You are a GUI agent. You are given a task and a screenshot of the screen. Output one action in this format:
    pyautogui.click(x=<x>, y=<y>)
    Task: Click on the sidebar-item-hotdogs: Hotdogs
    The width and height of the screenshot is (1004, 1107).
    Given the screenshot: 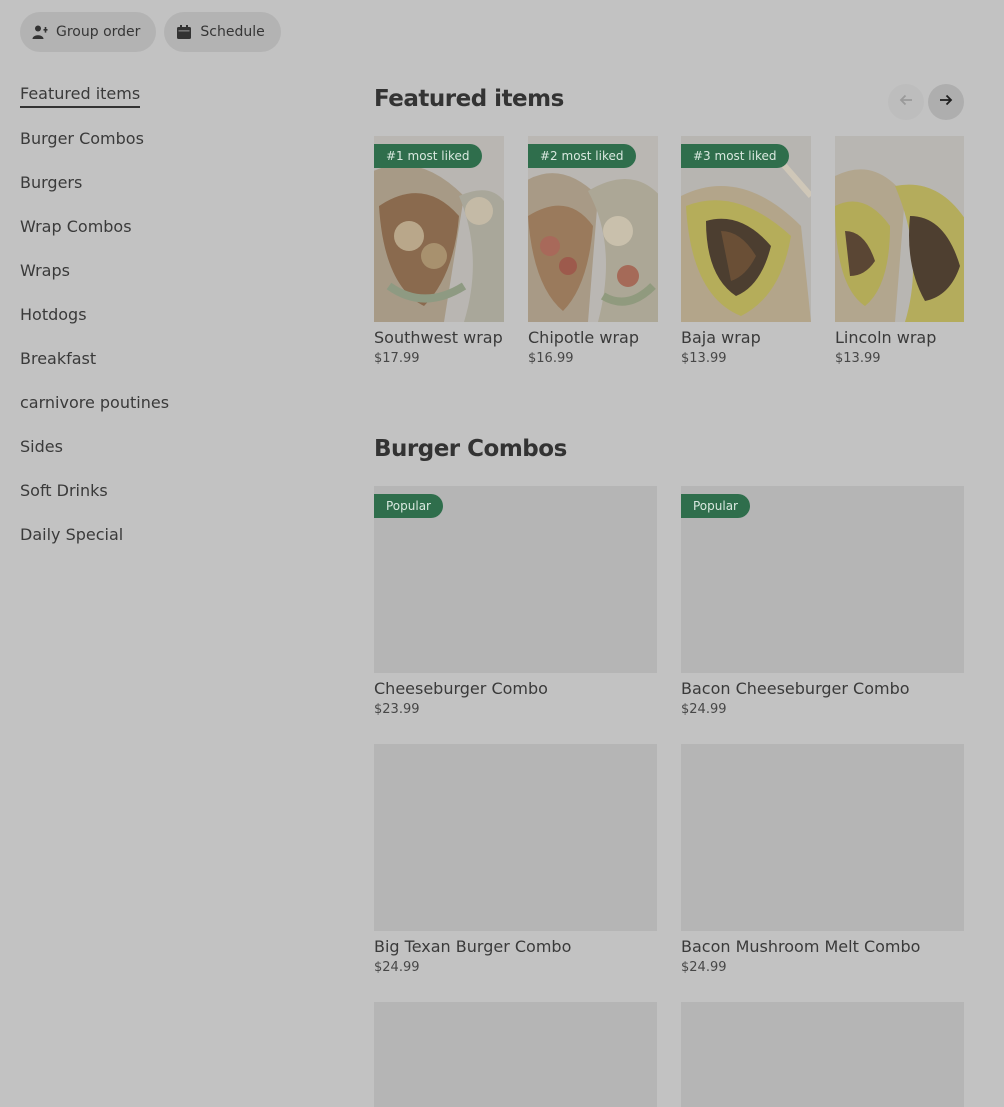 What is the action you would take?
    pyautogui.click(x=170, y=314)
    